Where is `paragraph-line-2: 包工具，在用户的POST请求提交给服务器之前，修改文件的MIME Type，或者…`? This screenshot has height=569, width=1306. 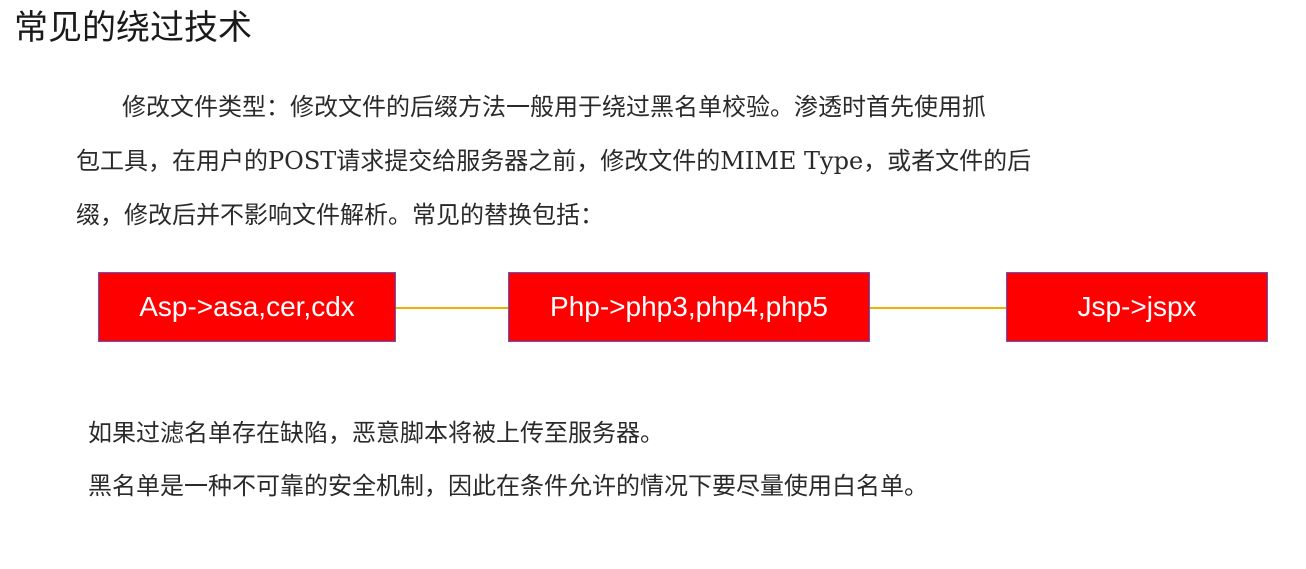
paragraph-line-2: 包工具，在用户的POST请求提交给服务器之前，修改文件的MIME Type，或者… is located at coordinates (554, 161).